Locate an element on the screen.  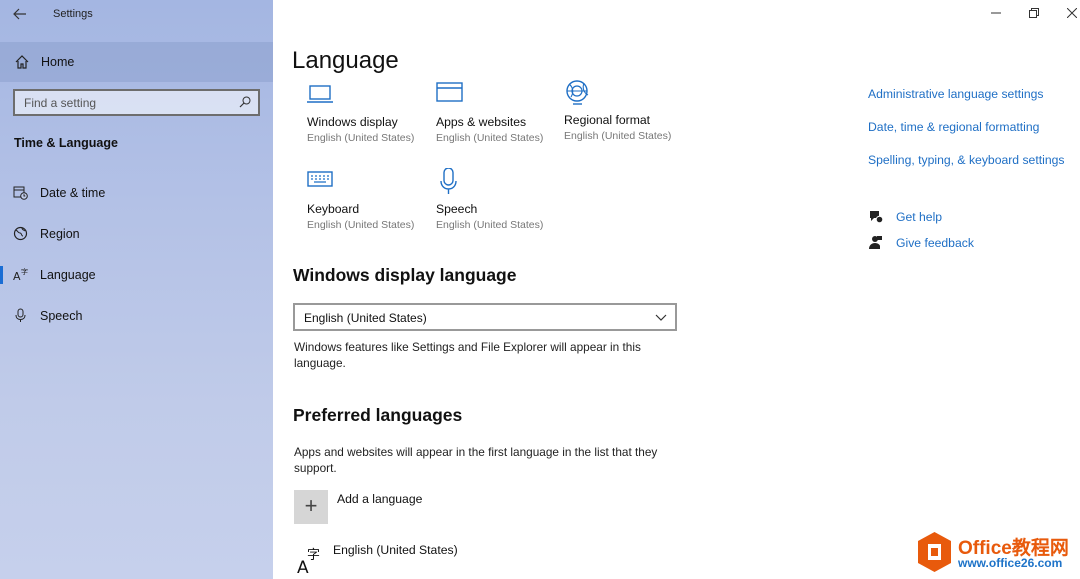
minimize-button is located at coordinates (996, 14).